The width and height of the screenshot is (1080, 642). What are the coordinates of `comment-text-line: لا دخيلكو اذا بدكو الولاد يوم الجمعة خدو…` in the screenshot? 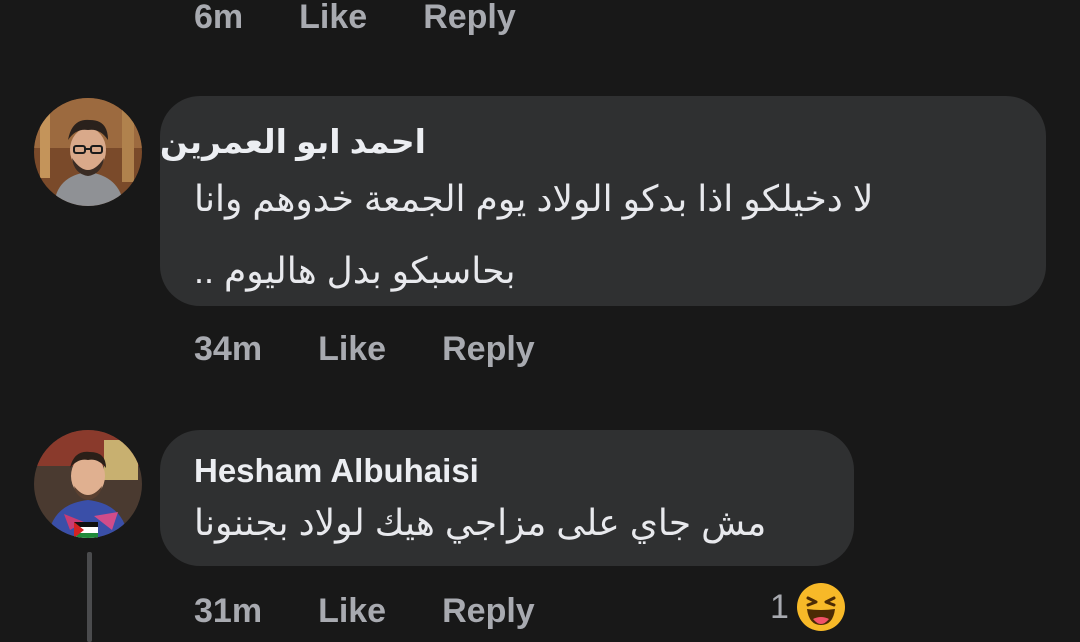 It's located at (534, 198).